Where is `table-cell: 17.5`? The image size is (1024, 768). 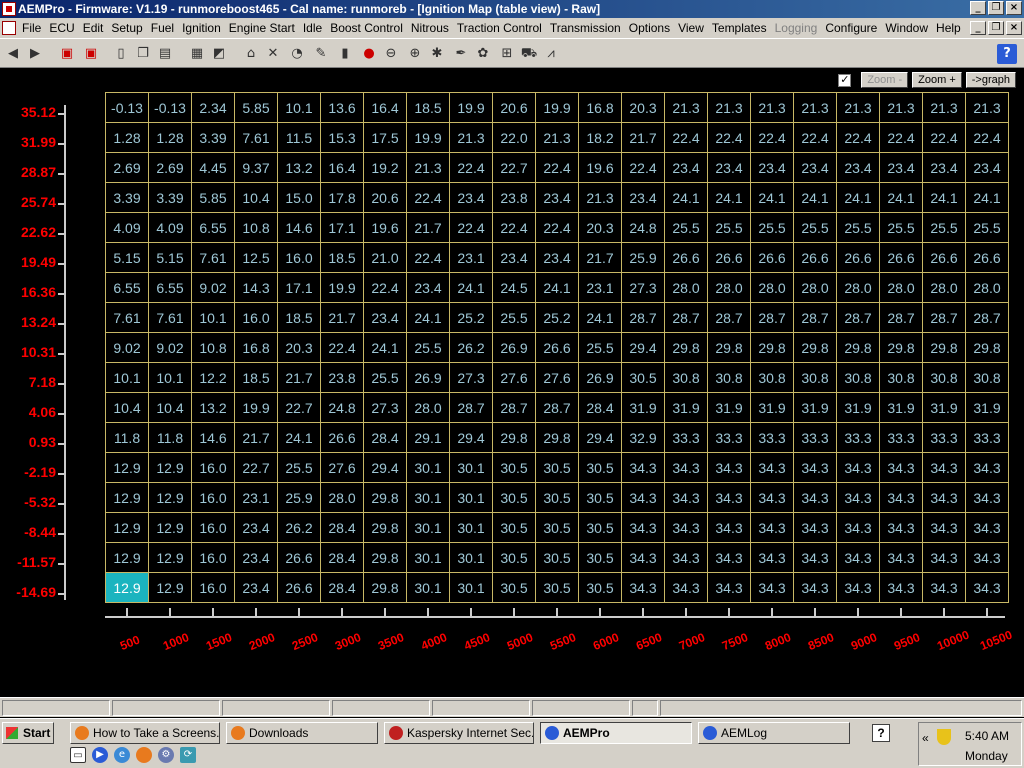
table-cell: 17.5 is located at coordinates (385, 137).